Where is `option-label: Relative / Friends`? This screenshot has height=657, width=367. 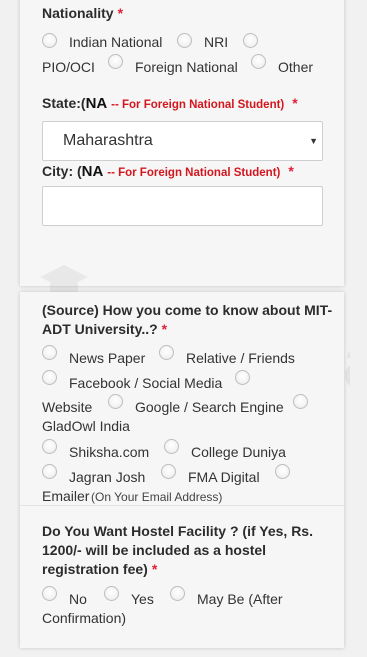
option-label: Relative / Friends is located at coordinates (240, 358).